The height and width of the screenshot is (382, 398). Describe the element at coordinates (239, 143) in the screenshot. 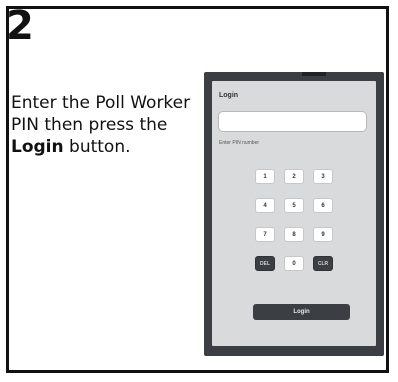

I see `pin-hint: Enter PIN number` at that location.